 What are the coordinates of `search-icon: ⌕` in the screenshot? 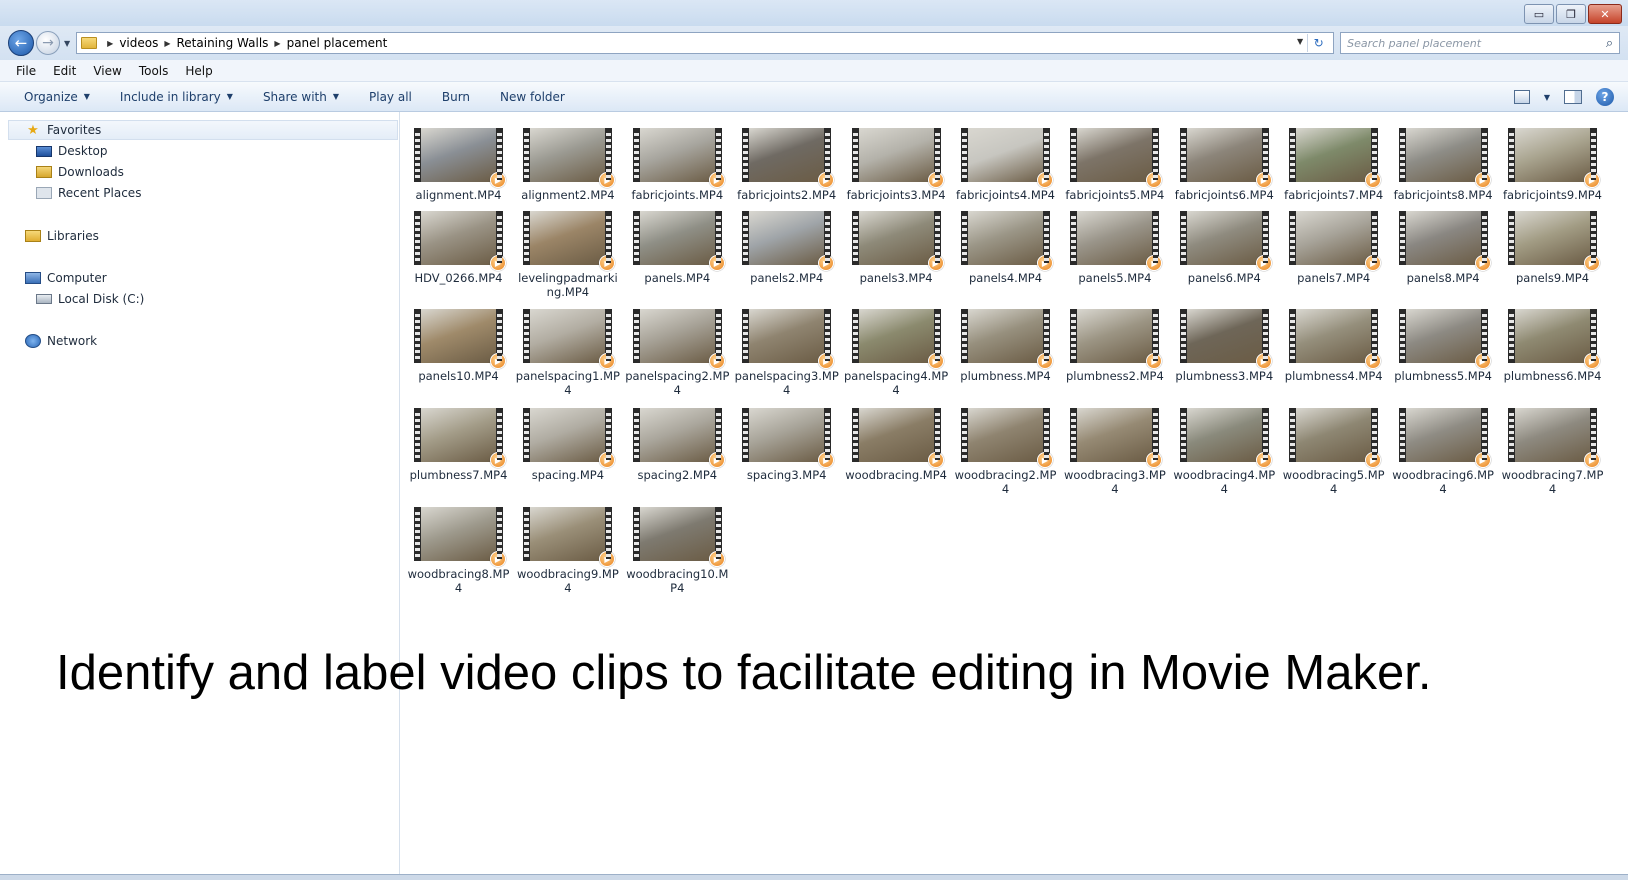 It's located at (1609, 43).